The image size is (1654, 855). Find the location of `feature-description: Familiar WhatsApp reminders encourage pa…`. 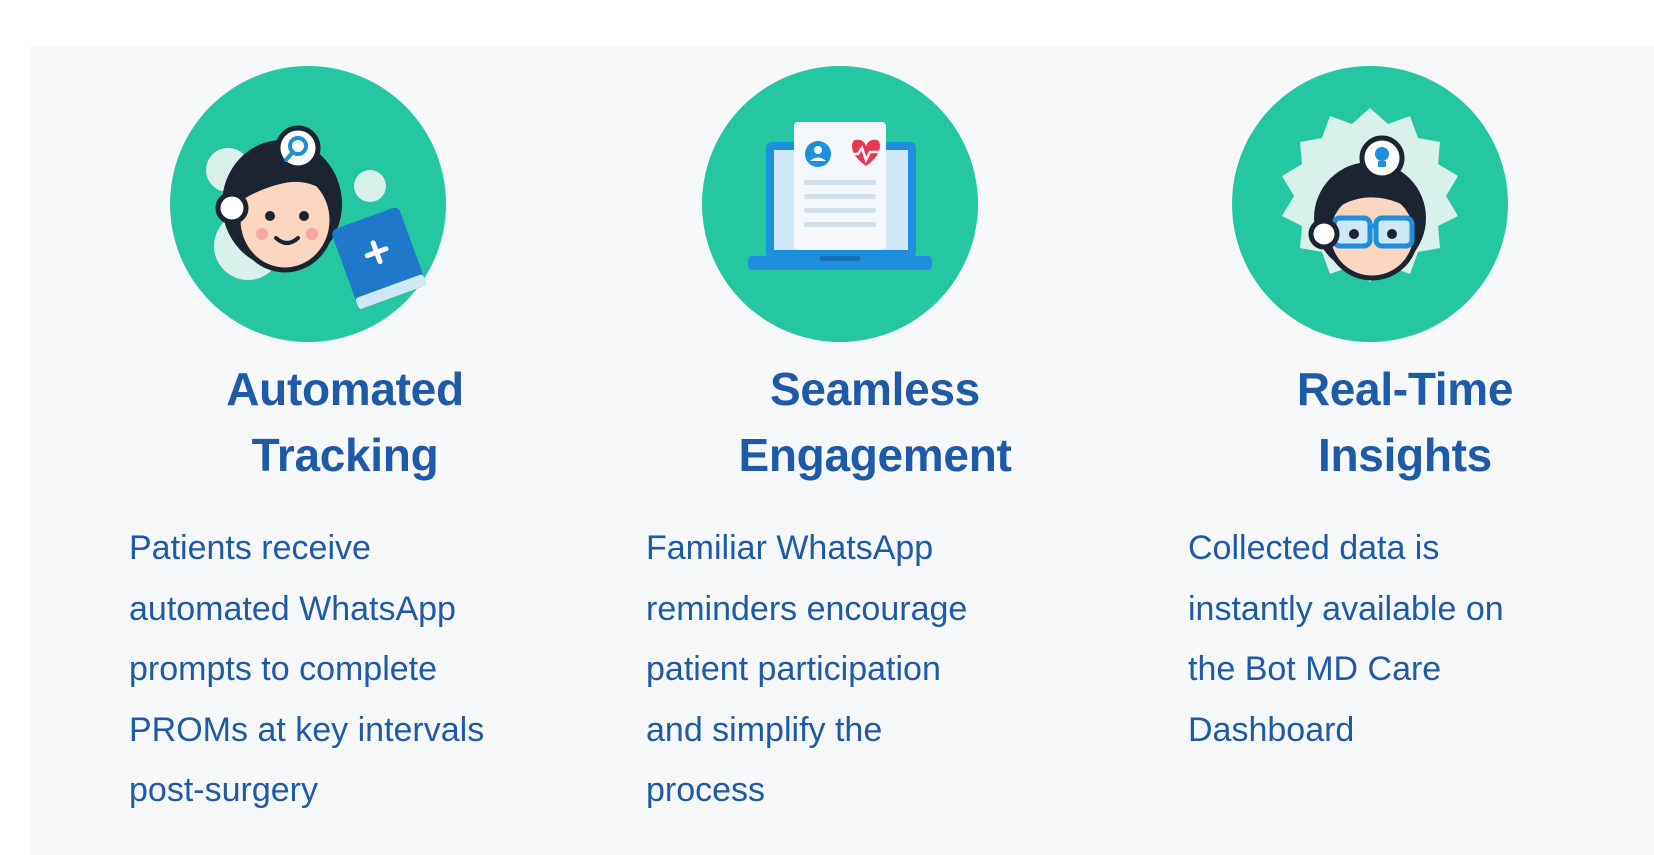

feature-description: Familiar WhatsApp reminders encourage pa… is located at coordinates (807, 669).